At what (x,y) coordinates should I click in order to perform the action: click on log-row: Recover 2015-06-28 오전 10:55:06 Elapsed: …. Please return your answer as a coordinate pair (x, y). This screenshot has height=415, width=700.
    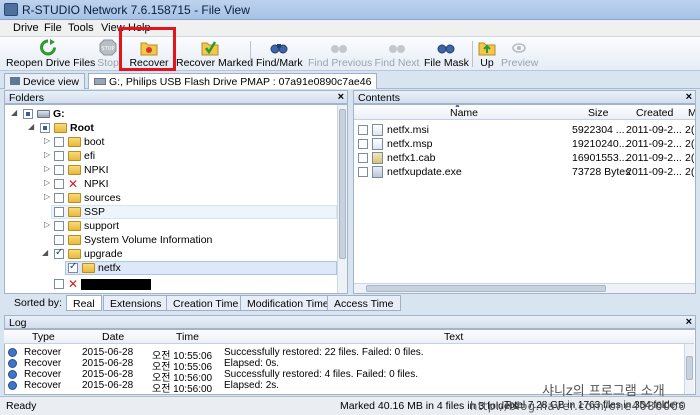
    Looking at the image, I should click on (349, 365).